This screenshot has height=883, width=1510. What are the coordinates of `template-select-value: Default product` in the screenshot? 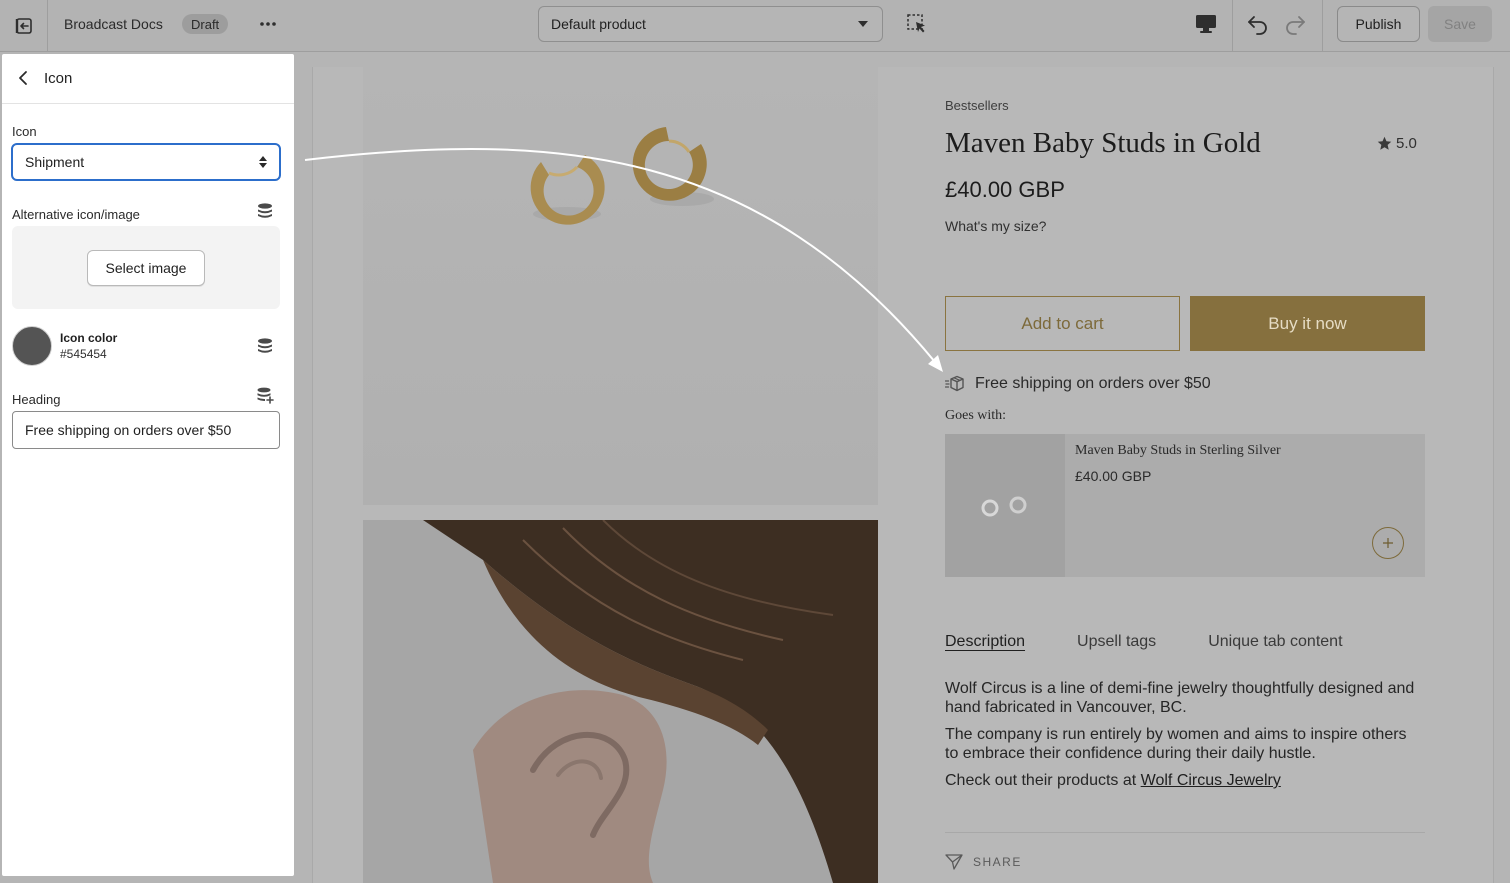 It's located at (598, 24).